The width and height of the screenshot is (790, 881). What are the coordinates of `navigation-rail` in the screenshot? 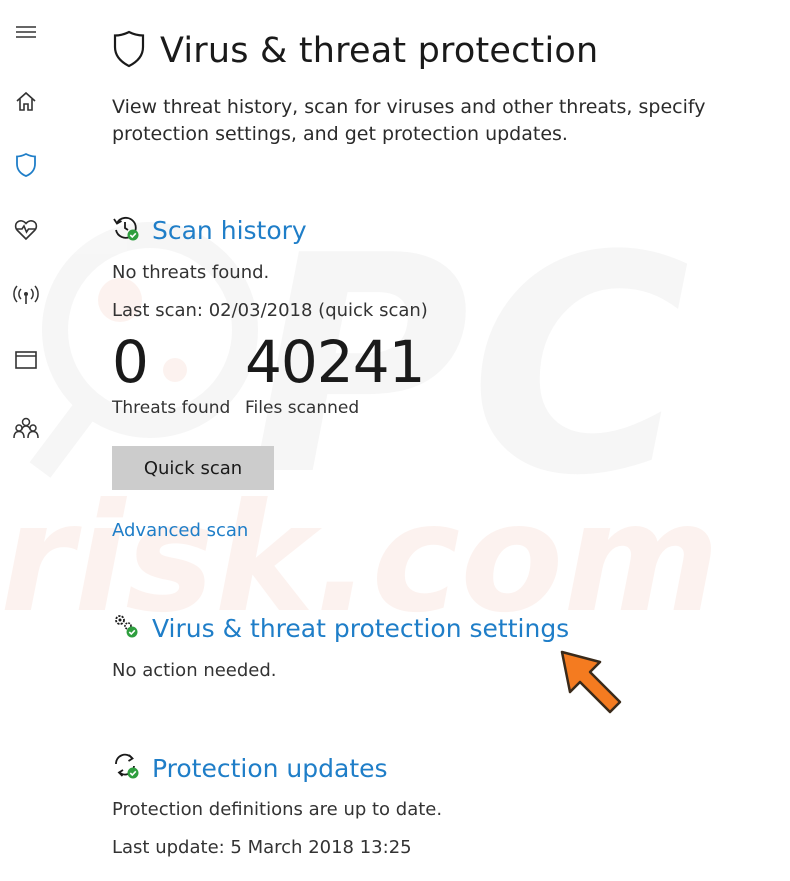 It's located at (26, 440).